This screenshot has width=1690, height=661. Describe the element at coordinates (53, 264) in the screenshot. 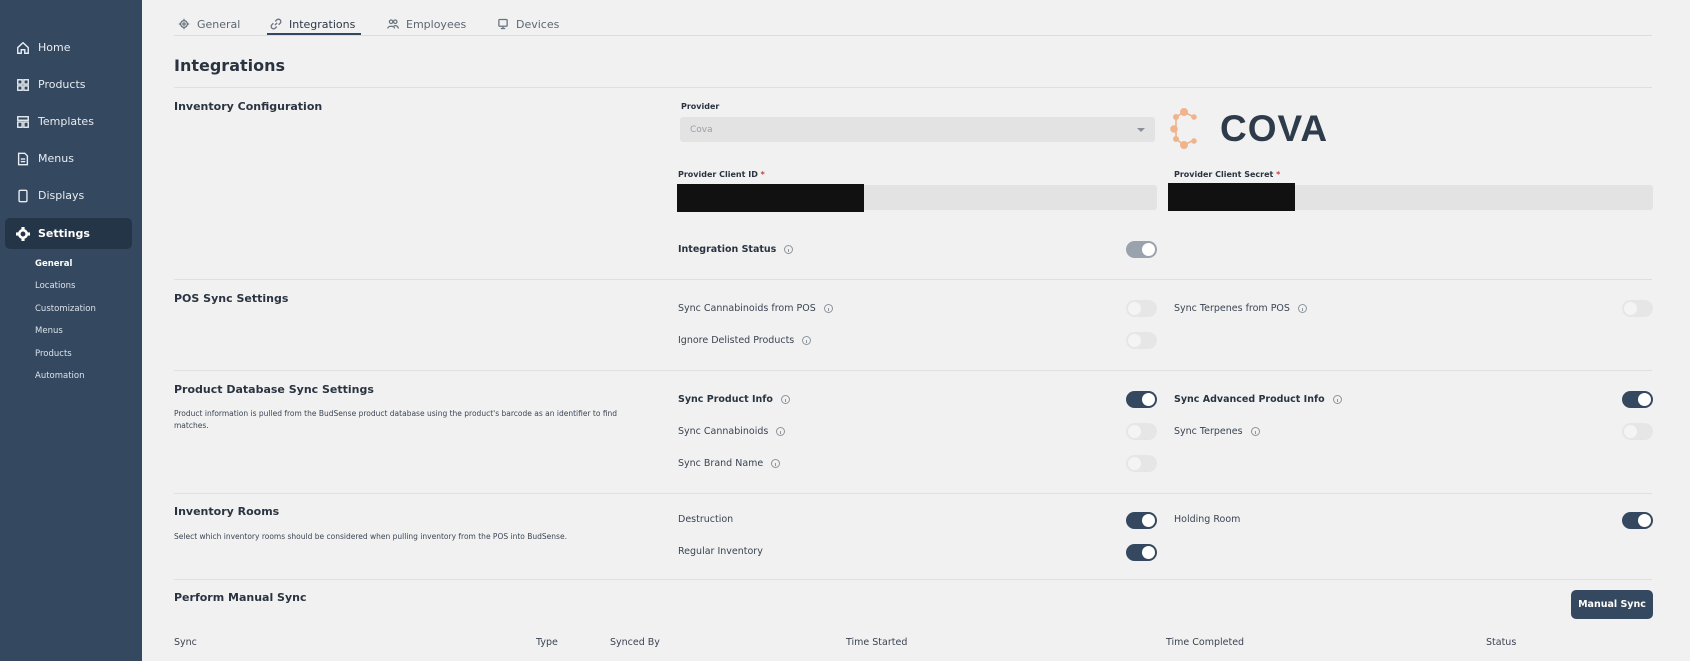

I see `sidebar-subitem-general: General` at that location.